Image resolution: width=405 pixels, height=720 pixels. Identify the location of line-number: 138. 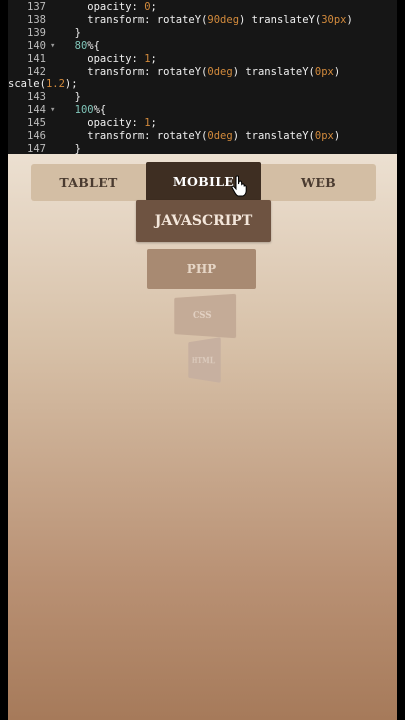
(36, 19).